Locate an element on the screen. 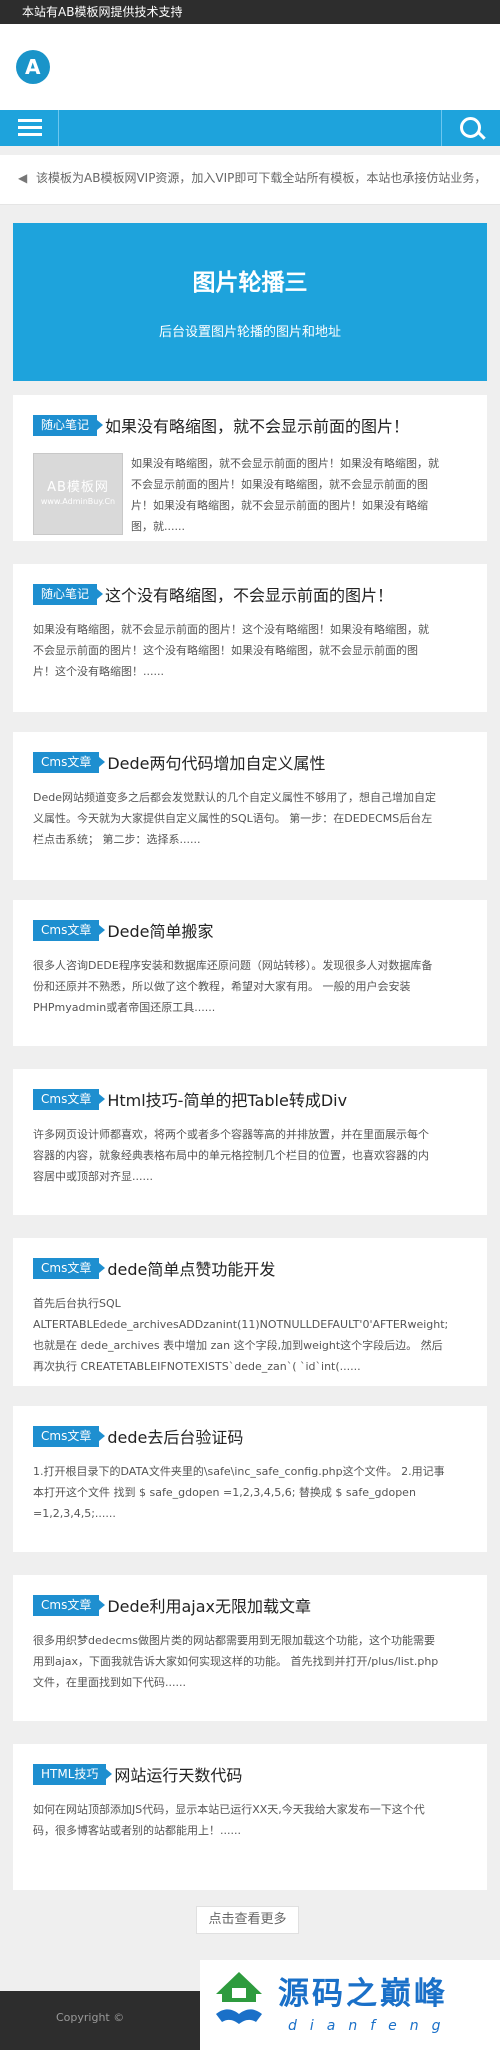  watermark: 源码之巅峰 dianfeng is located at coordinates (350, 2005).